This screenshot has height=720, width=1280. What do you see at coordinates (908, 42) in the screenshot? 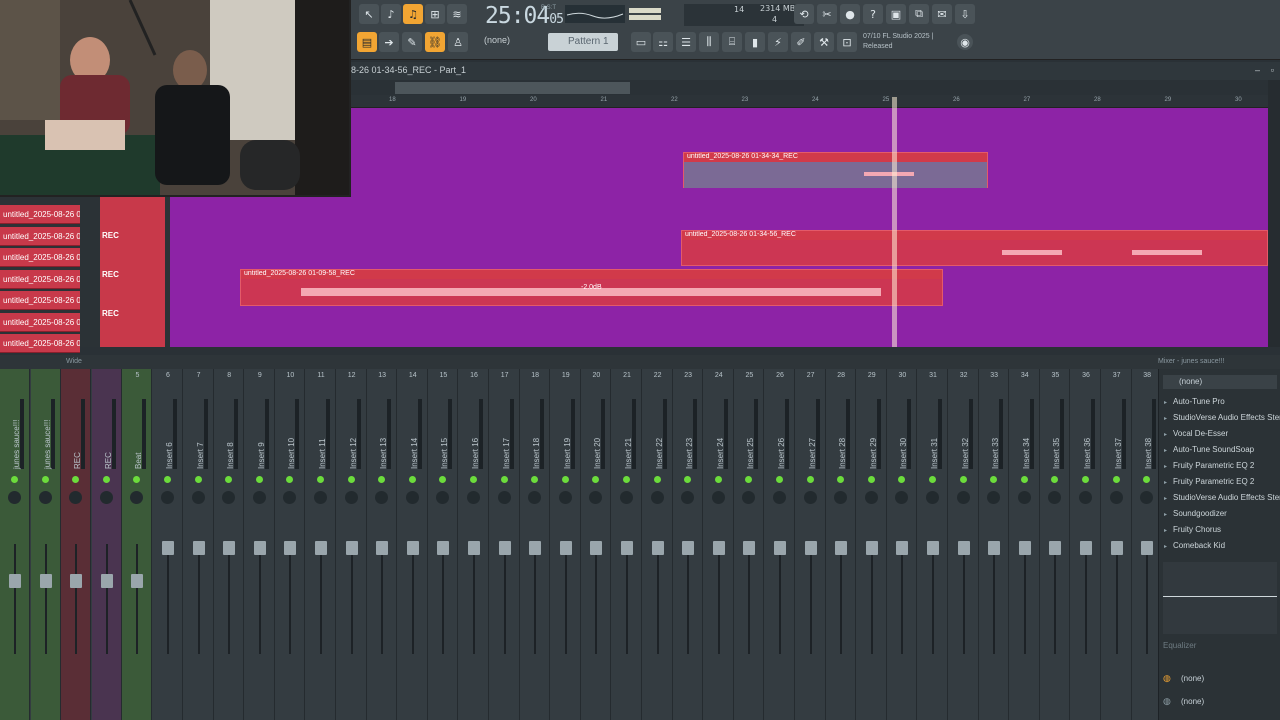
I see `news-hint: 07/10 FL Studio 2025 | Released` at bounding box center [908, 42].